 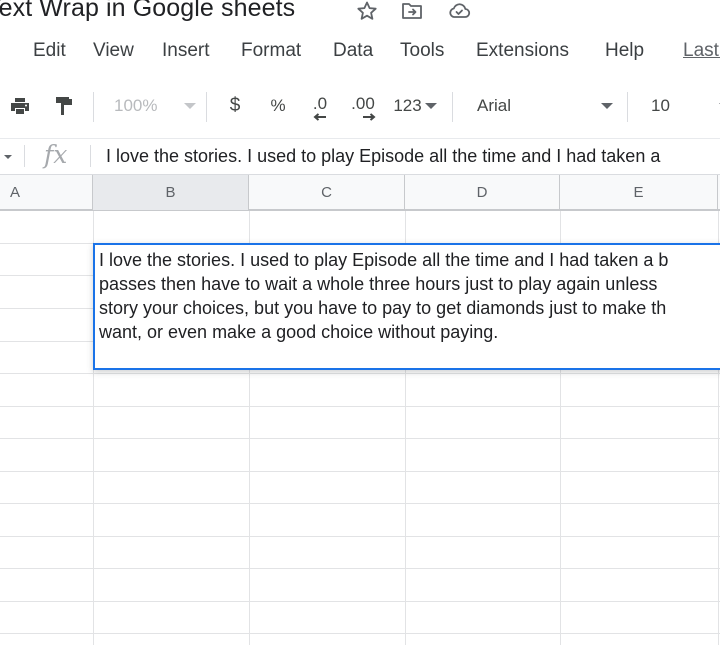 I want to click on menu-tools: Tools, so click(x=422, y=51).